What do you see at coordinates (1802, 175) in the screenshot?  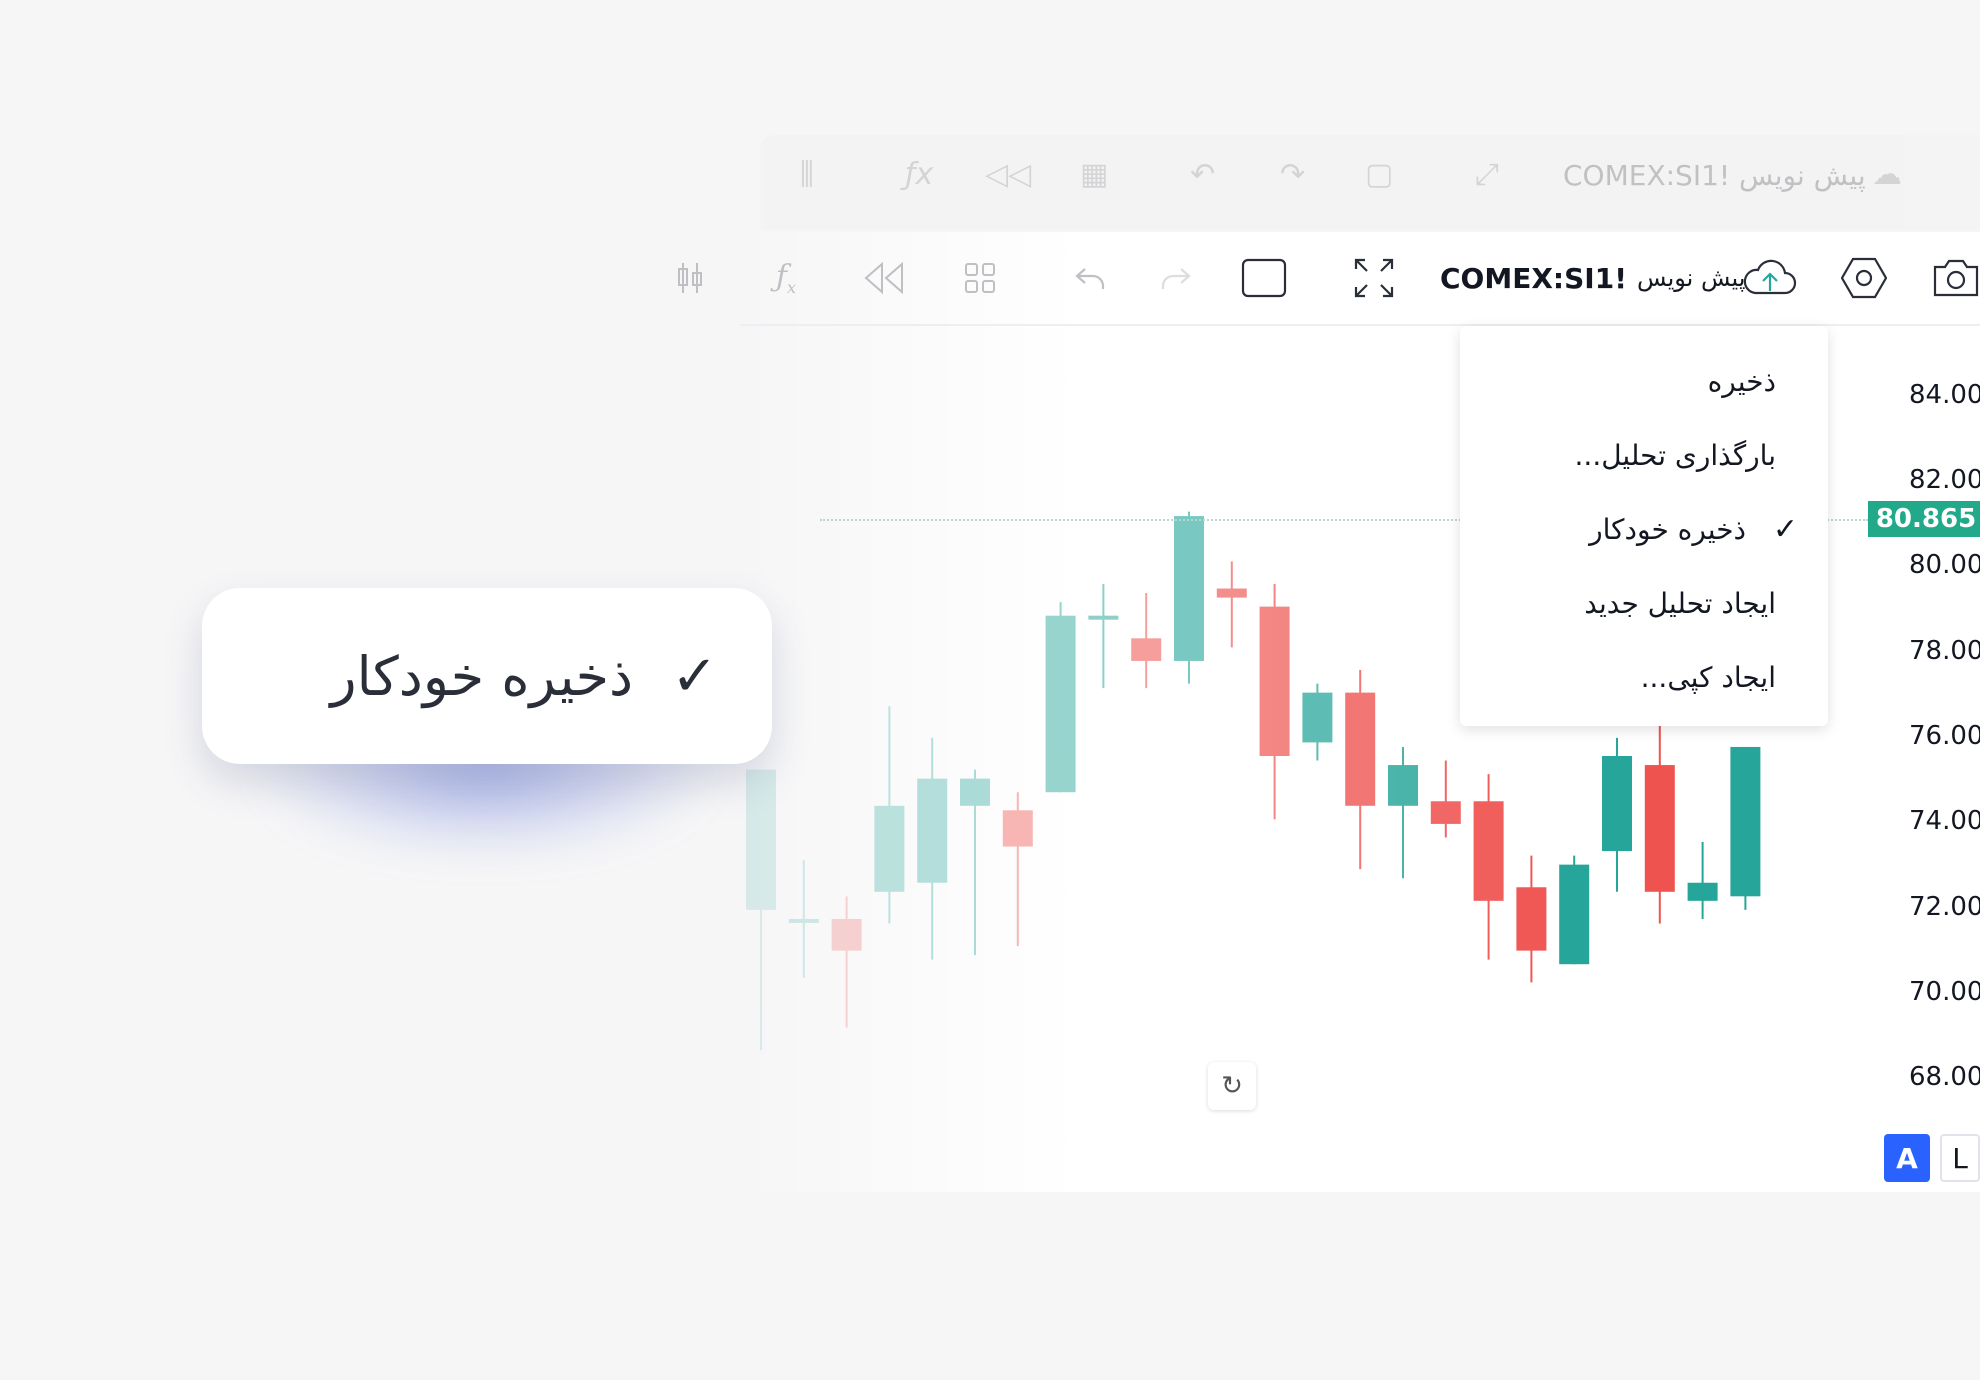 I see `ghost-subtitle: پیش نویس` at bounding box center [1802, 175].